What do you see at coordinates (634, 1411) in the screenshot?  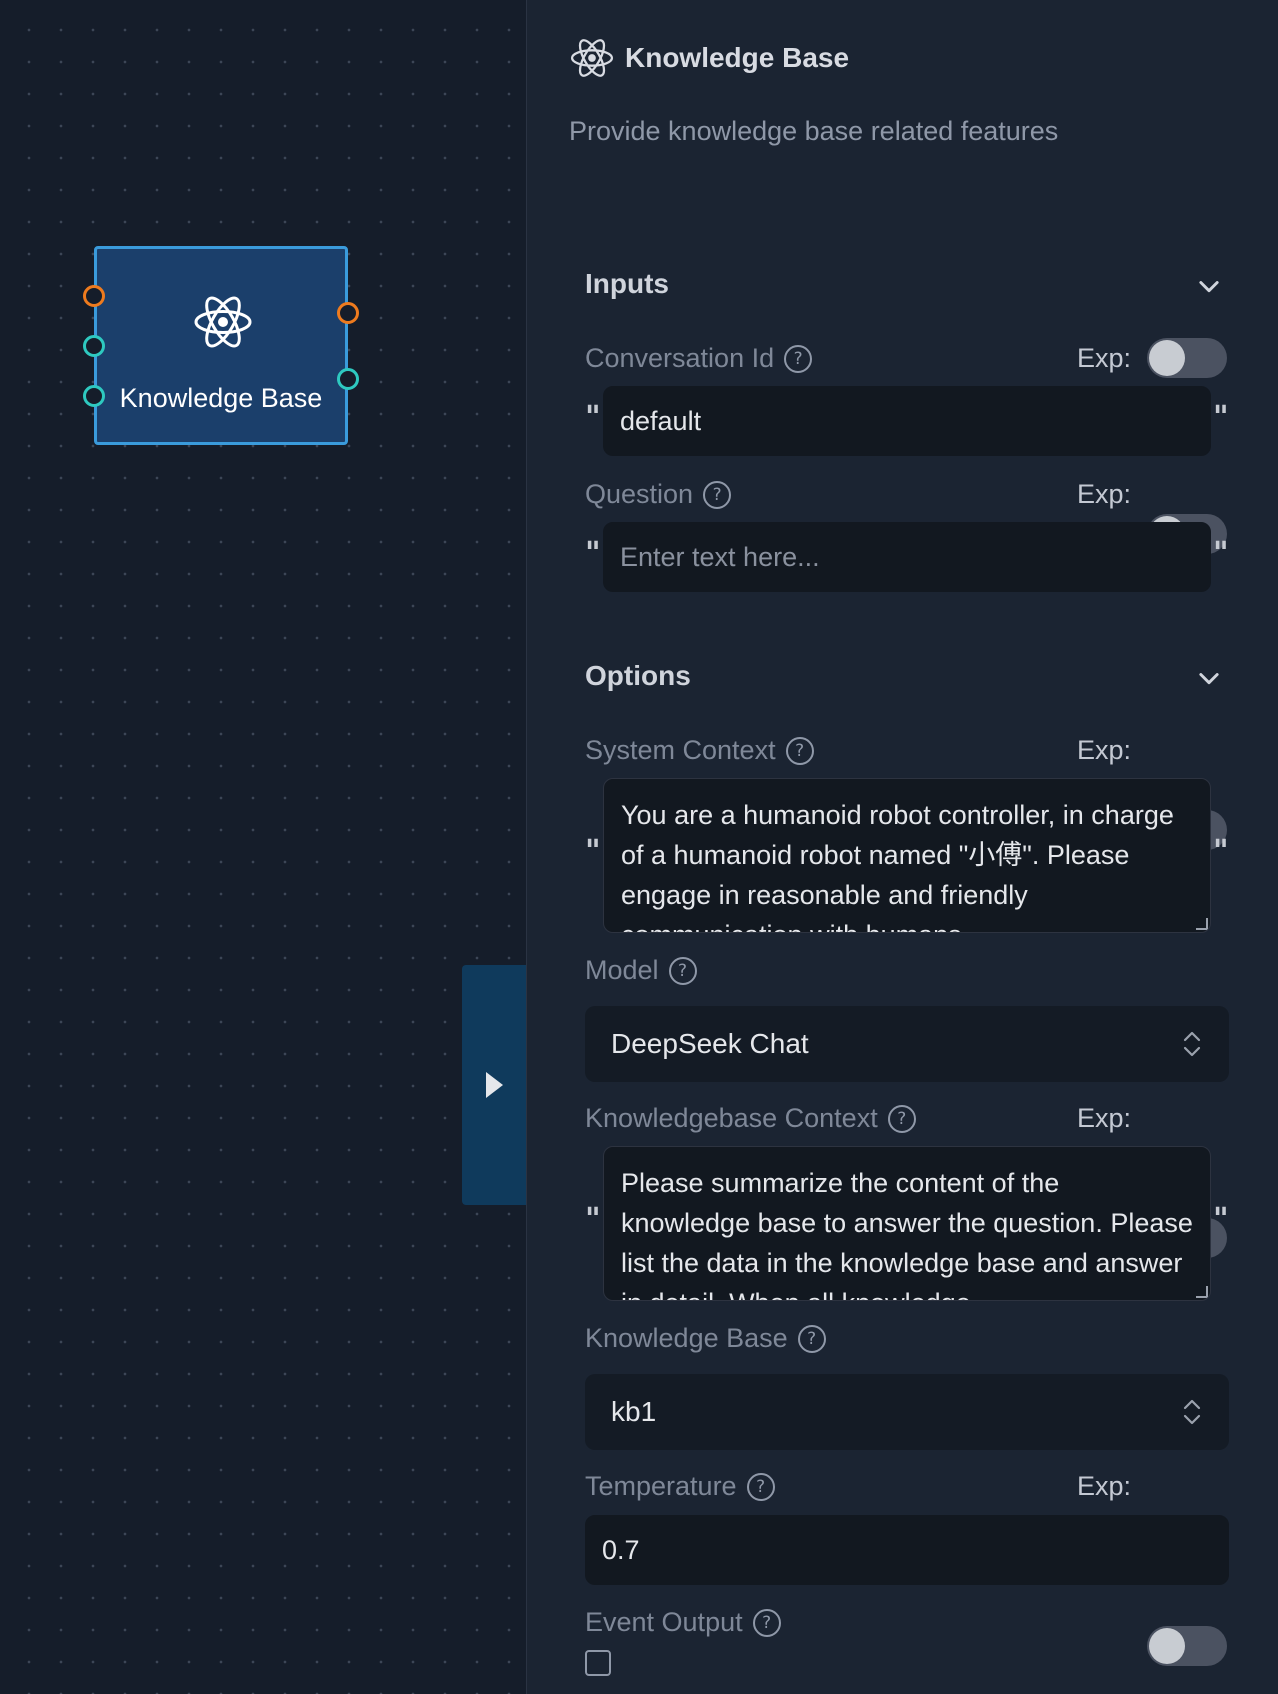 I see `knowledge-base-select-value: kb1` at bounding box center [634, 1411].